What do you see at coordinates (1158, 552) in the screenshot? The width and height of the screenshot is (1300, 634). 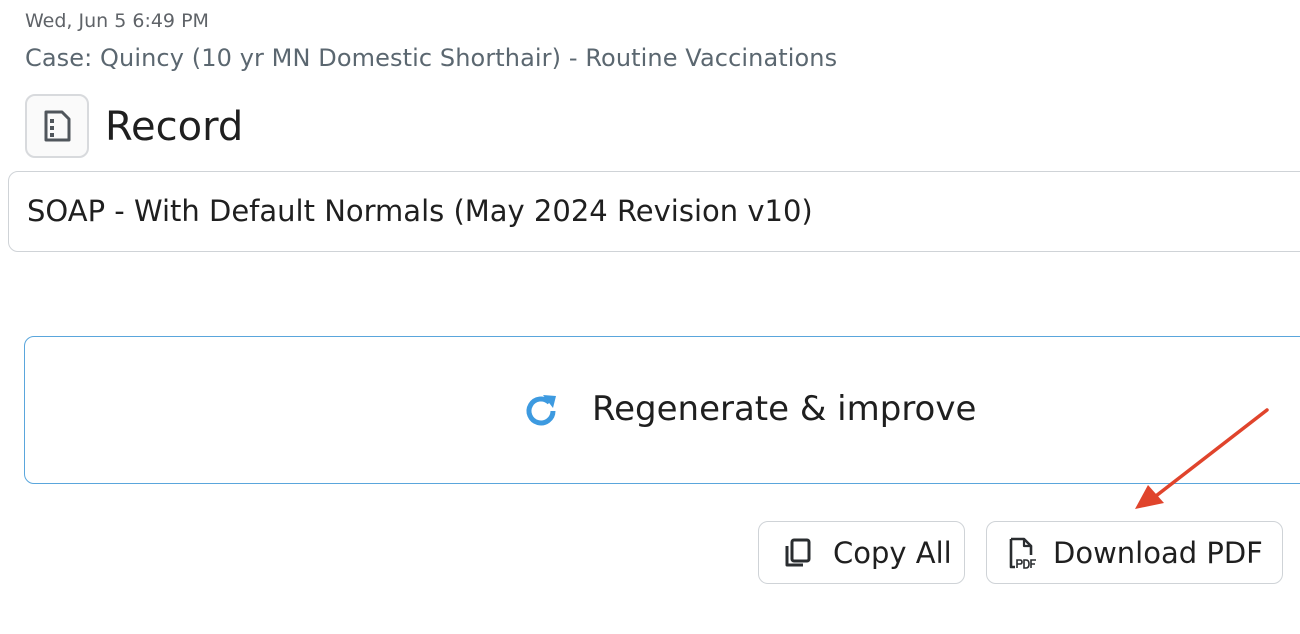 I see `download-pdf-label: Download PDF` at bounding box center [1158, 552].